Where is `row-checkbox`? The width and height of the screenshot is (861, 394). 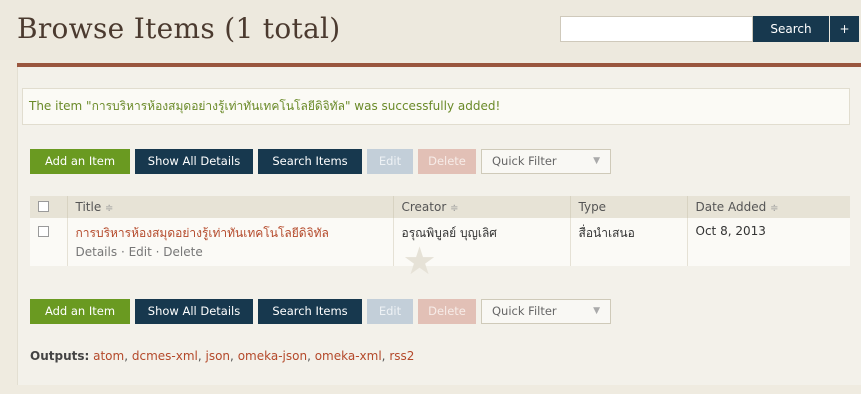 row-checkbox is located at coordinates (43, 231).